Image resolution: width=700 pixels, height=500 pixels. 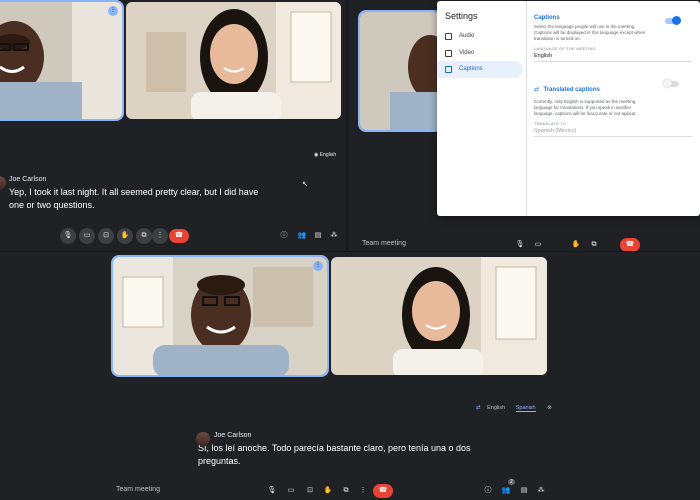 I want to click on translate-to-select: Spanish (Mexico), so click(x=613, y=132).